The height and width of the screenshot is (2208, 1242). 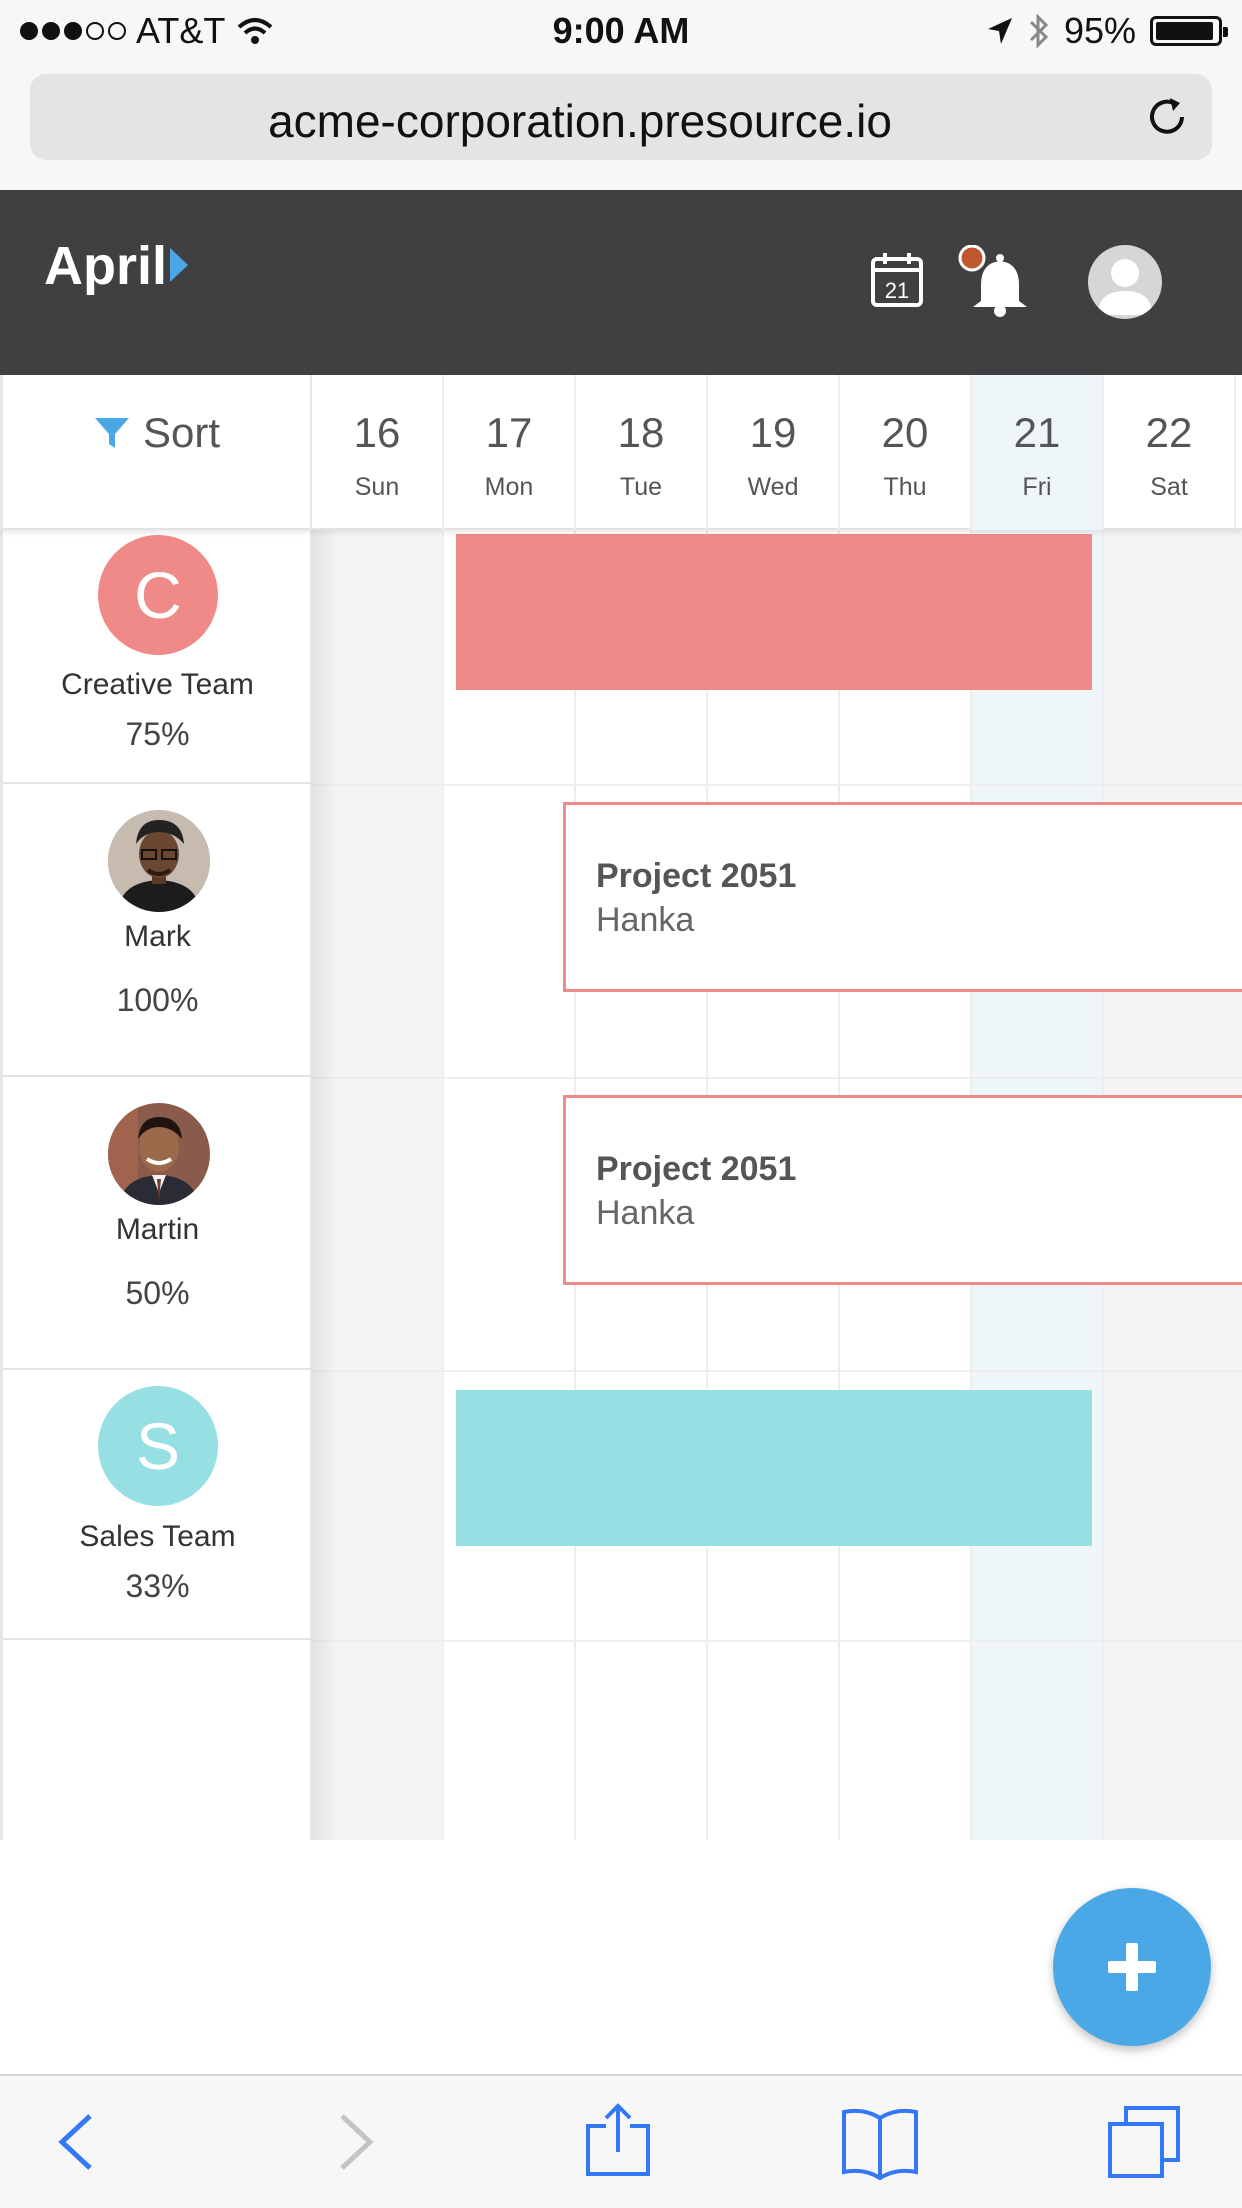 What do you see at coordinates (157, 684) in the screenshot?
I see `resource-name: Creative Team` at bounding box center [157, 684].